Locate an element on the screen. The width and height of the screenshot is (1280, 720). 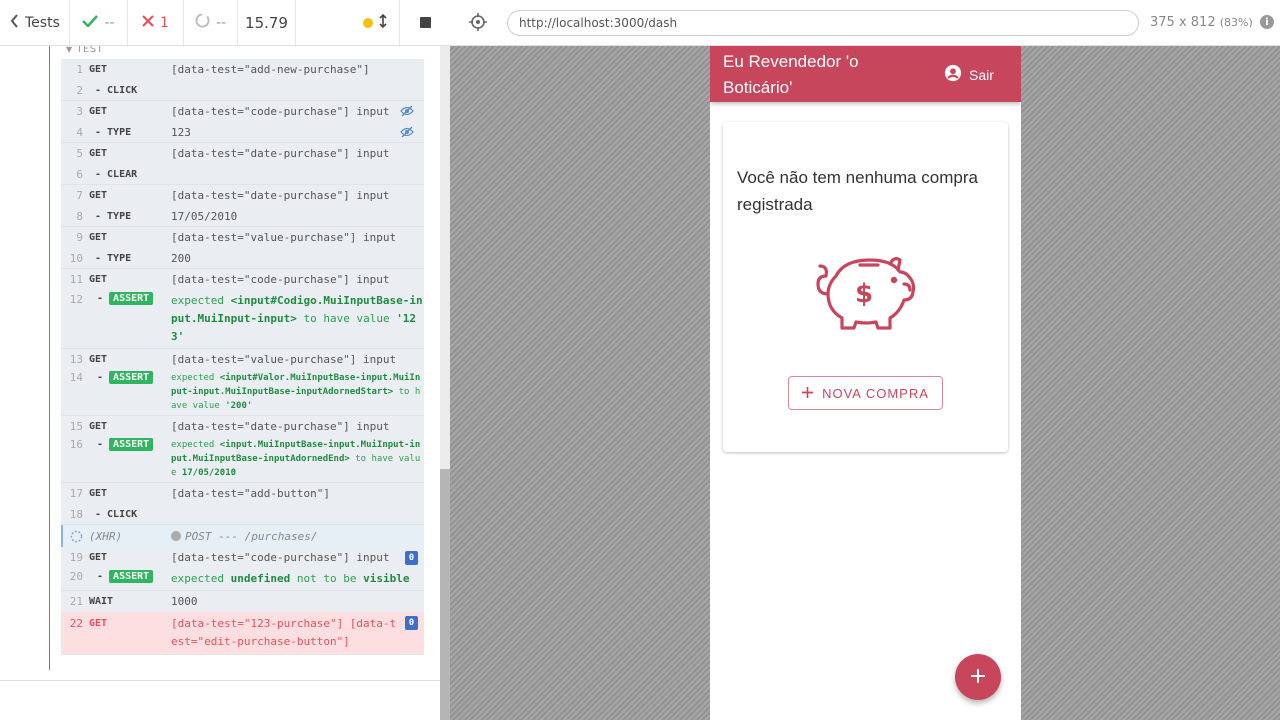
passed-count: -- is located at coordinates (99, 22).